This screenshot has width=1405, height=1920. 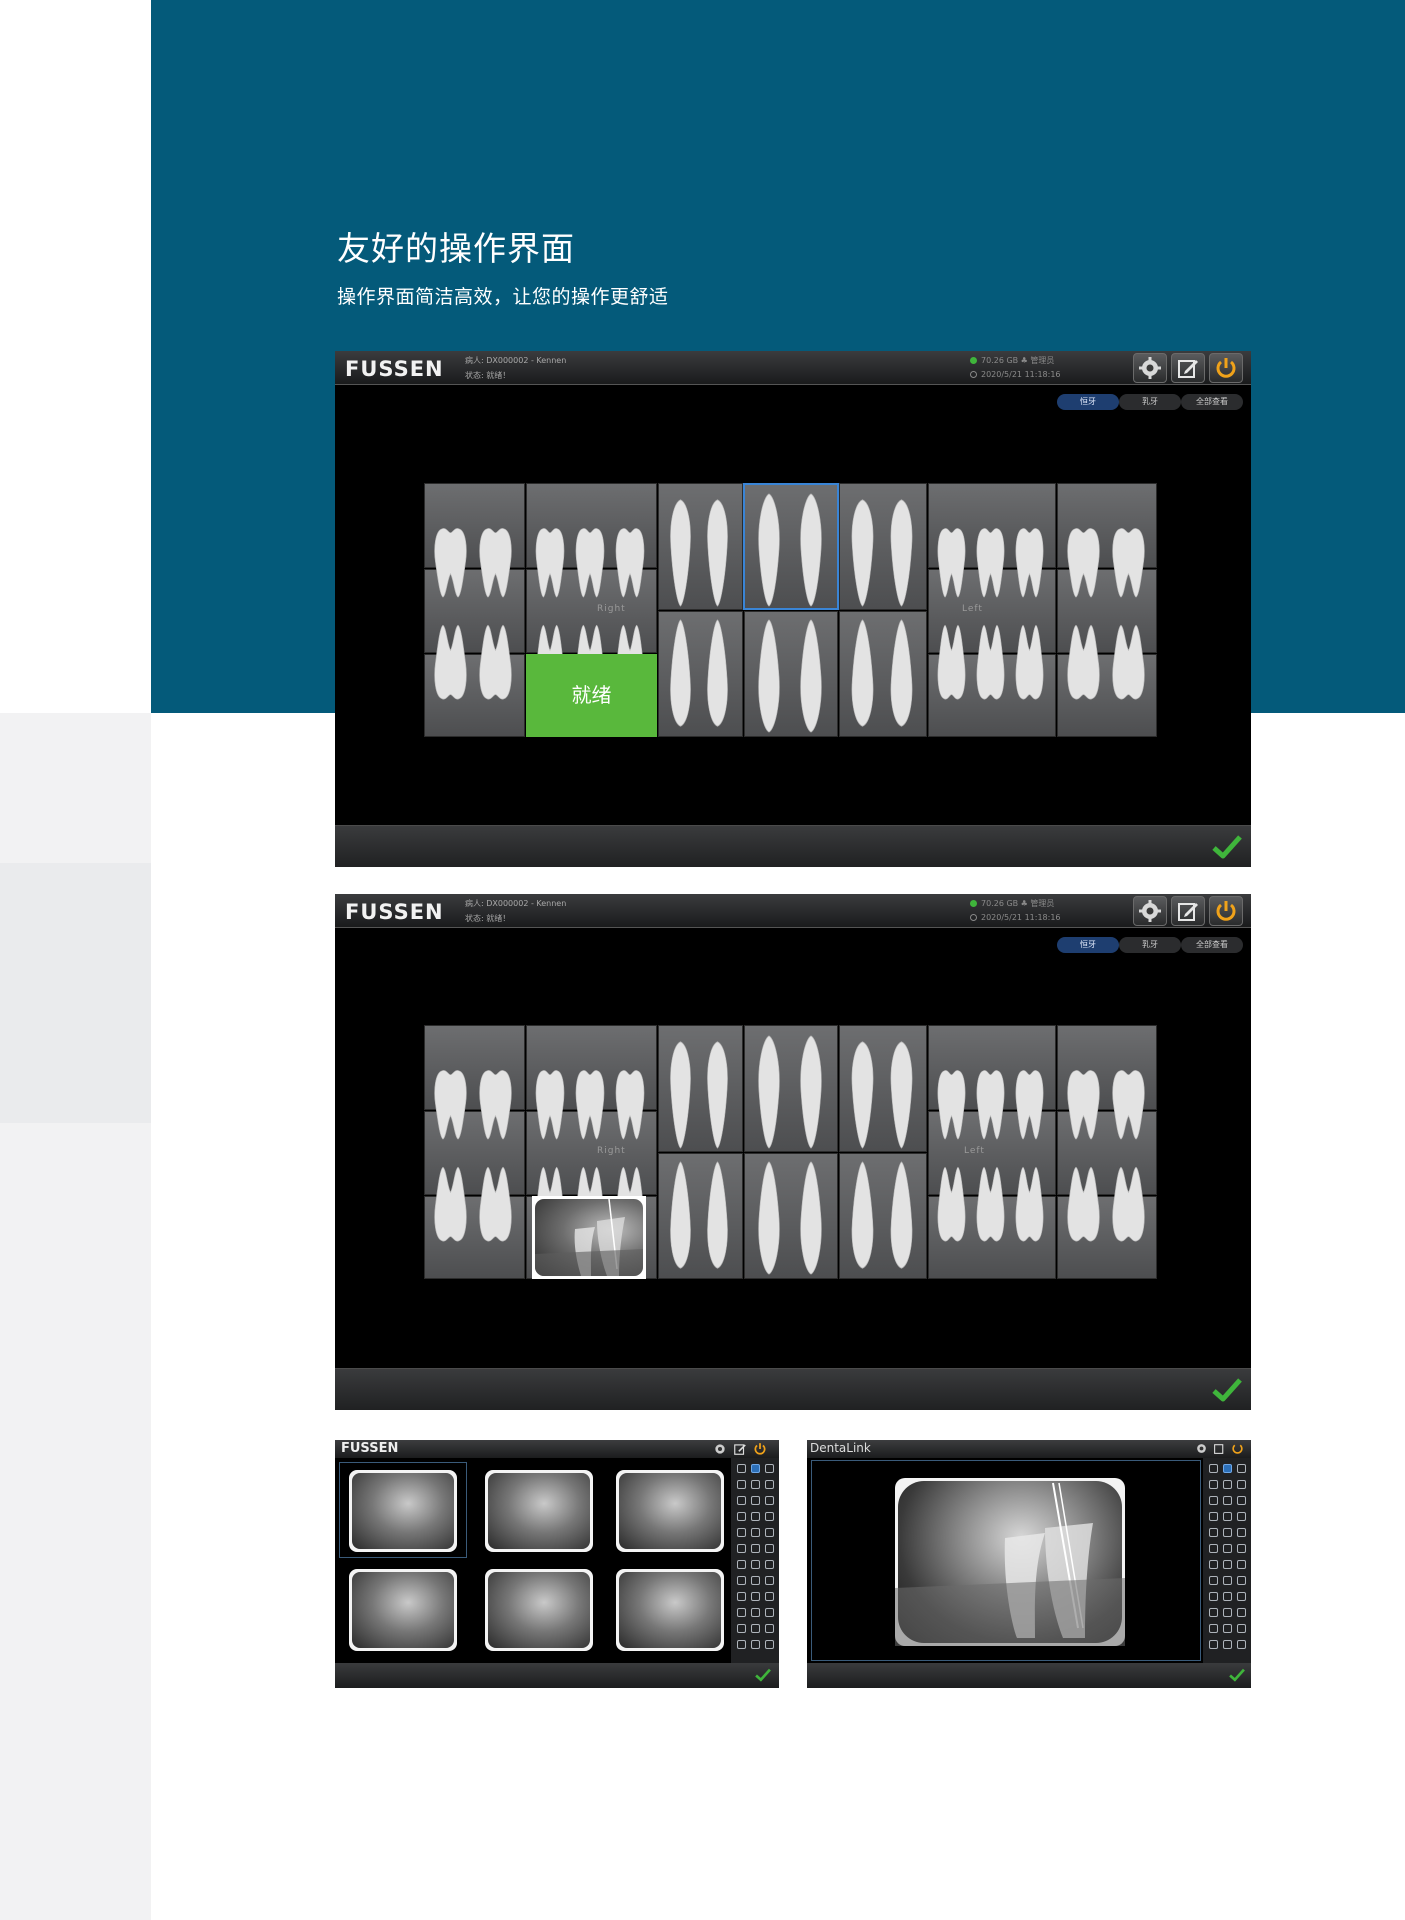 I want to click on xray-image, so click(x=1010, y=1562).